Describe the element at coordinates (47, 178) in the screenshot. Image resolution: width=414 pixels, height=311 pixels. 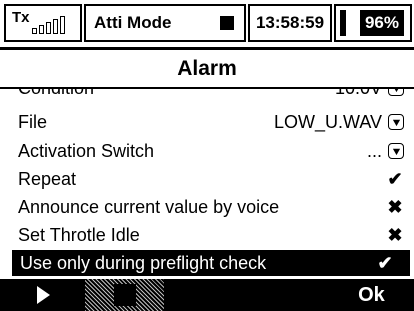
I see `repeat-label: Repeat` at that location.